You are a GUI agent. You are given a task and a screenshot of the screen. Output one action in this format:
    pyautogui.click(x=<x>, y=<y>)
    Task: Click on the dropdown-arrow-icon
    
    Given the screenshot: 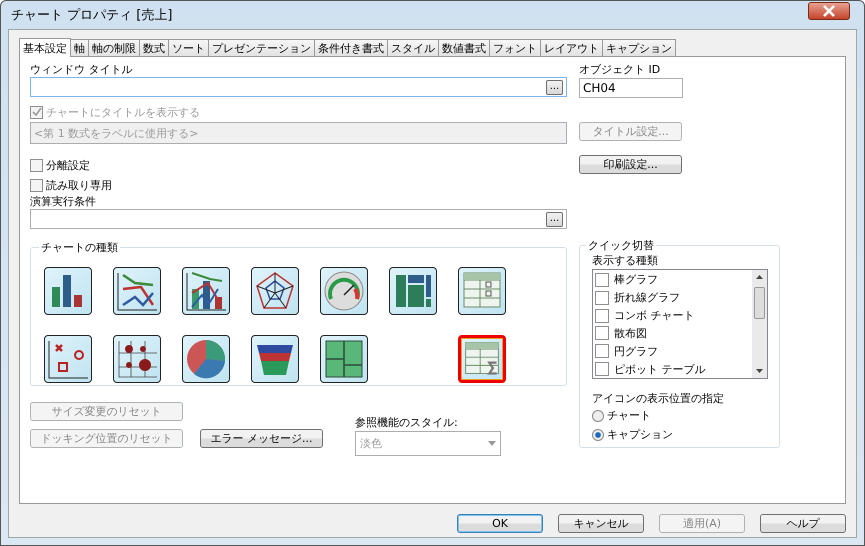 What is the action you would take?
    pyautogui.click(x=492, y=443)
    